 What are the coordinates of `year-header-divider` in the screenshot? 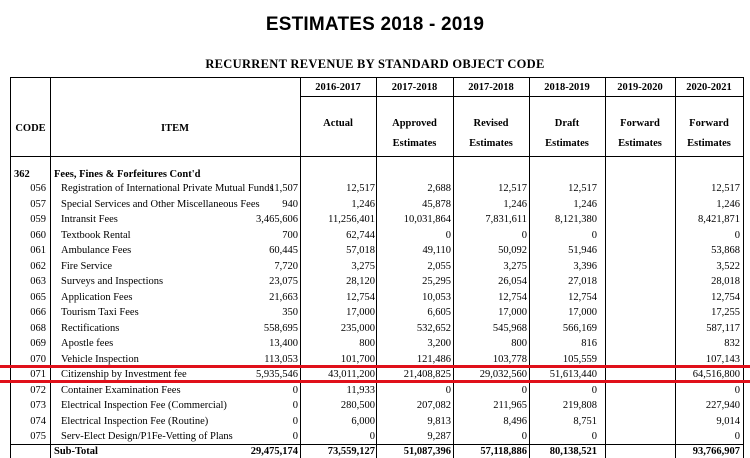 It's located at (521, 96).